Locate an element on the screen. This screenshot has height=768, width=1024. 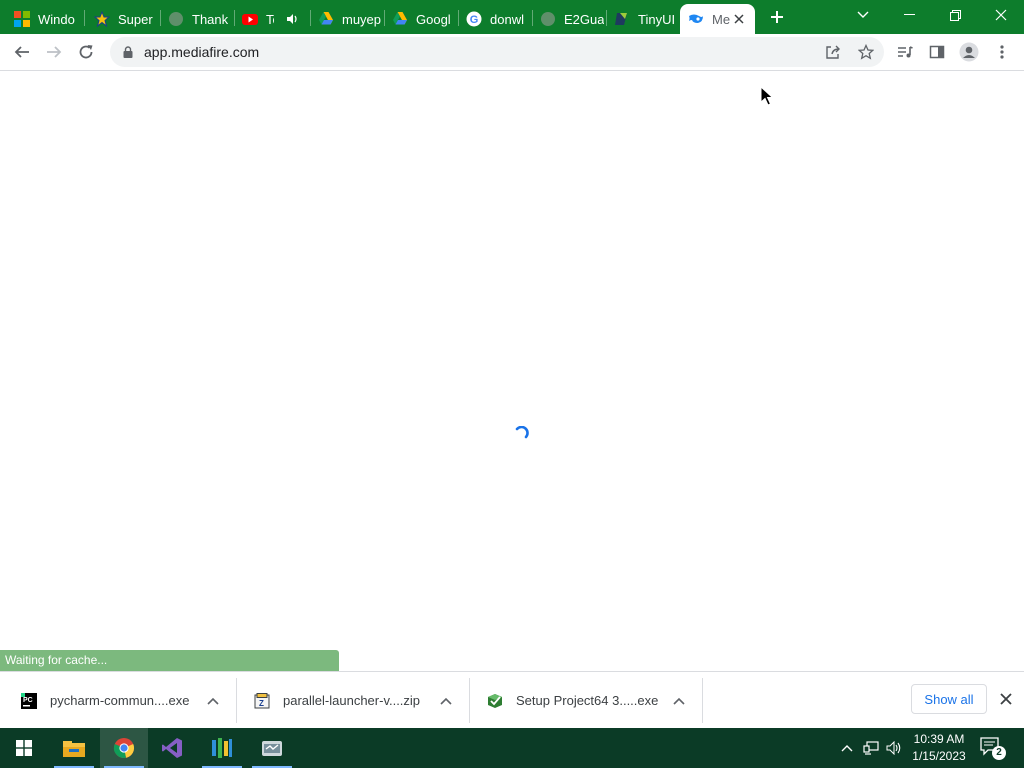
side-panel-button is located at coordinates (937, 52).